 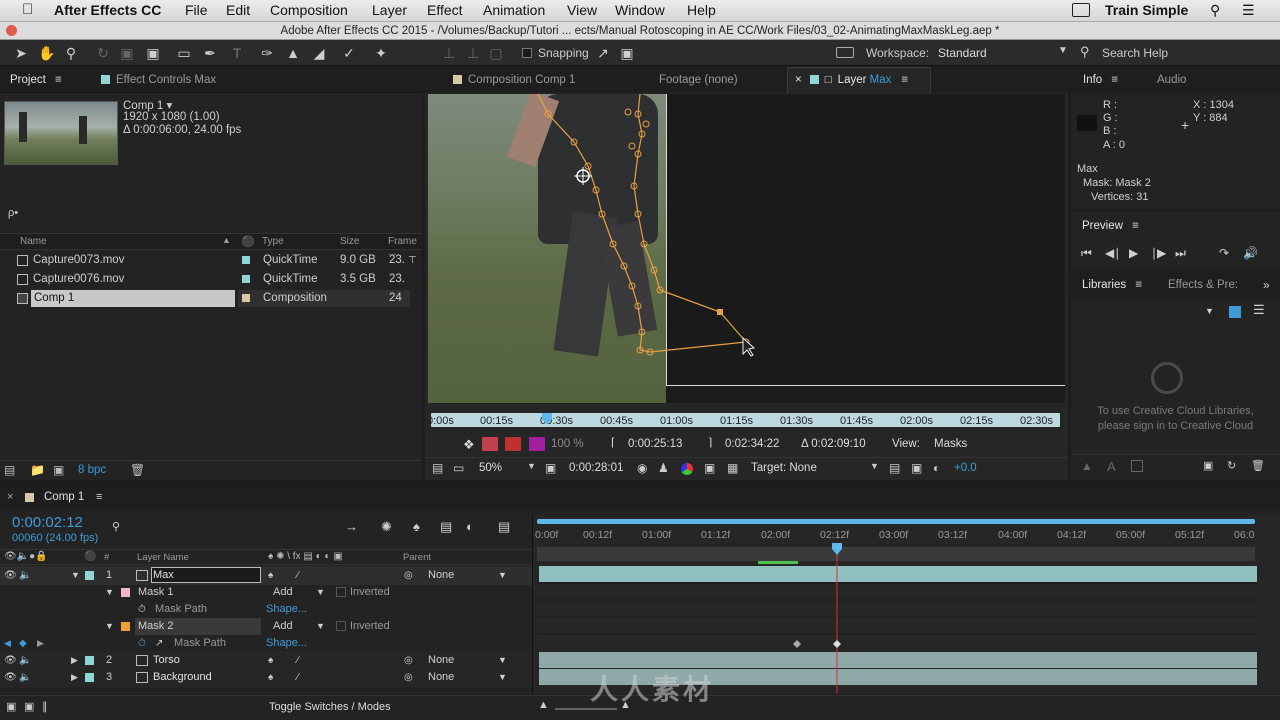 I want to click on draft-3d-icon: ✺, so click(x=386, y=527).